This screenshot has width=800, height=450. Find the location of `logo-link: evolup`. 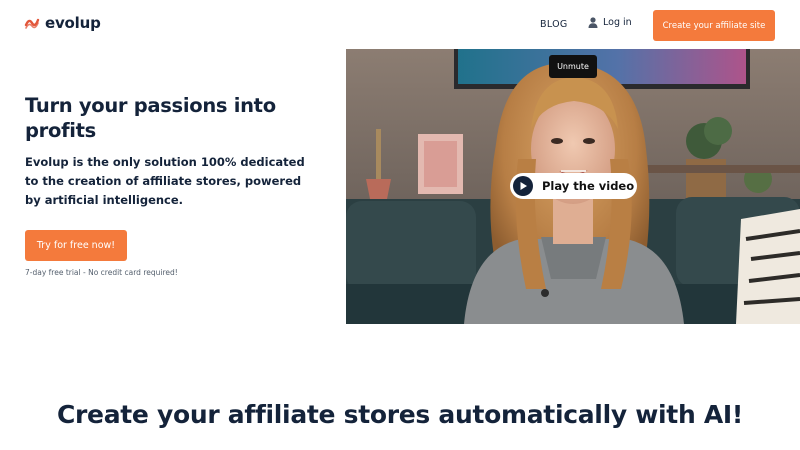

logo-link: evolup is located at coordinates (62, 23).